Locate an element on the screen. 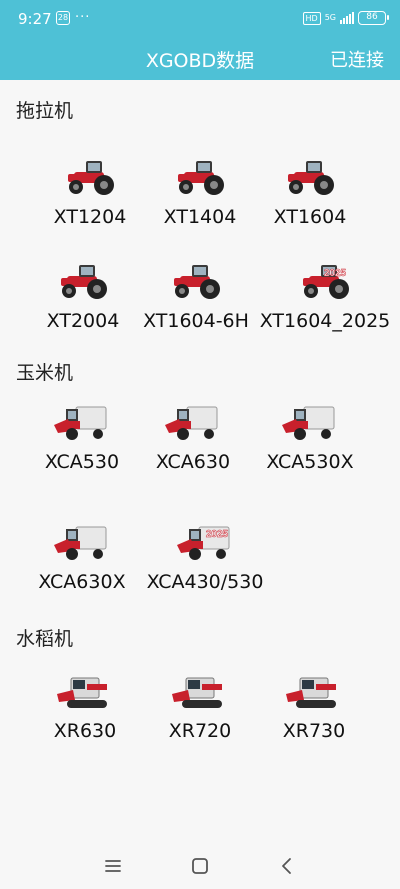 This screenshot has width=400, height=889. machine-item-xt1604: XT1604 is located at coordinates (310, 193).